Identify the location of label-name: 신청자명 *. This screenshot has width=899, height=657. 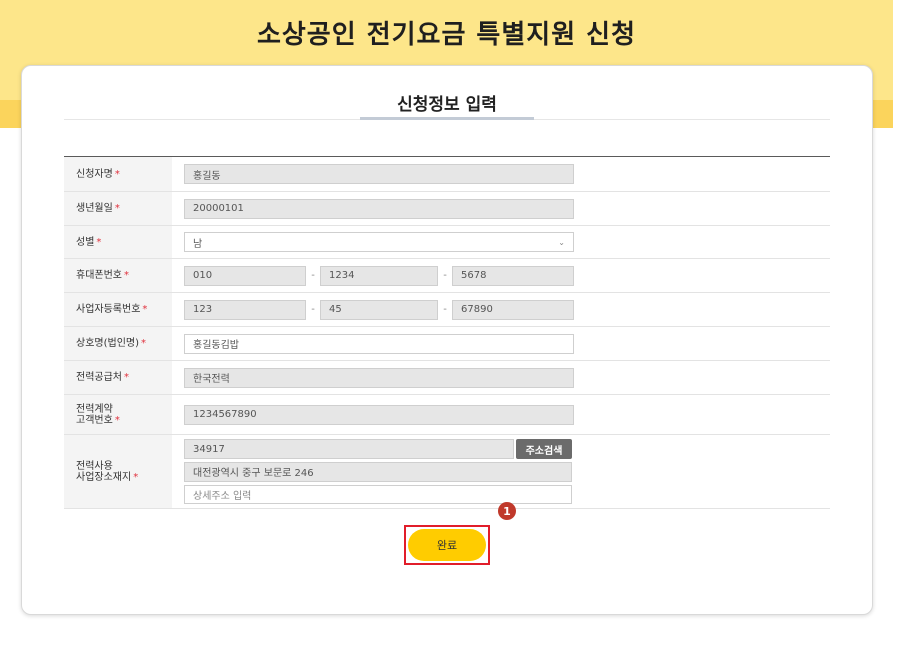
(118, 174).